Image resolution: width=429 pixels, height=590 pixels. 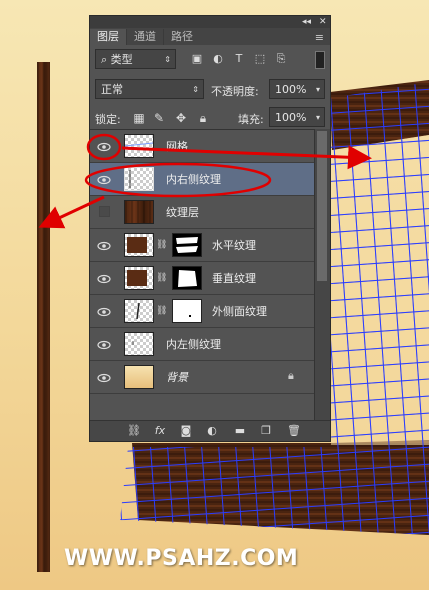 I want to click on layer-name: 垂直纹理, so click(x=234, y=278).